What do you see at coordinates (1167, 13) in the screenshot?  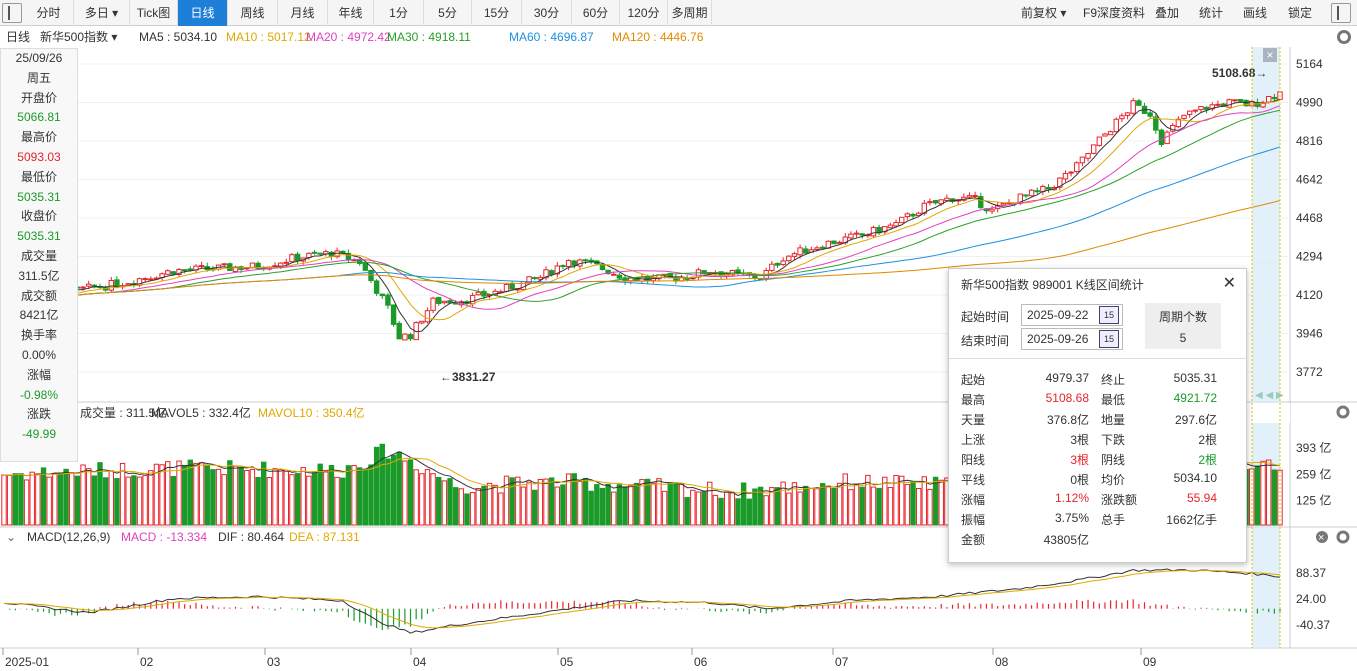 I see `toolbar-button: 叠加` at bounding box center [1167, 13].